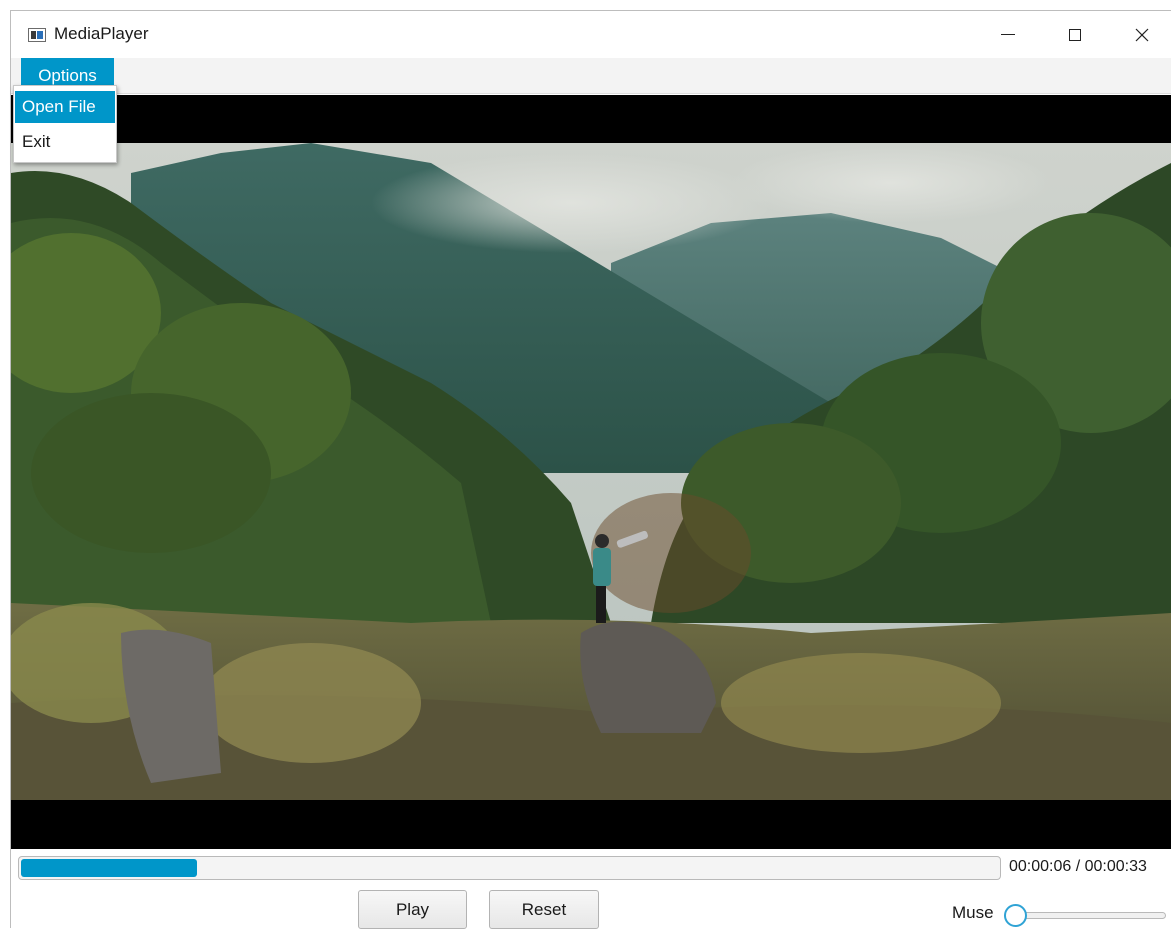  Describe the element at coordinates (65, 107) in the screenshot. I see `menu-item-open-file: Open File` at that location.